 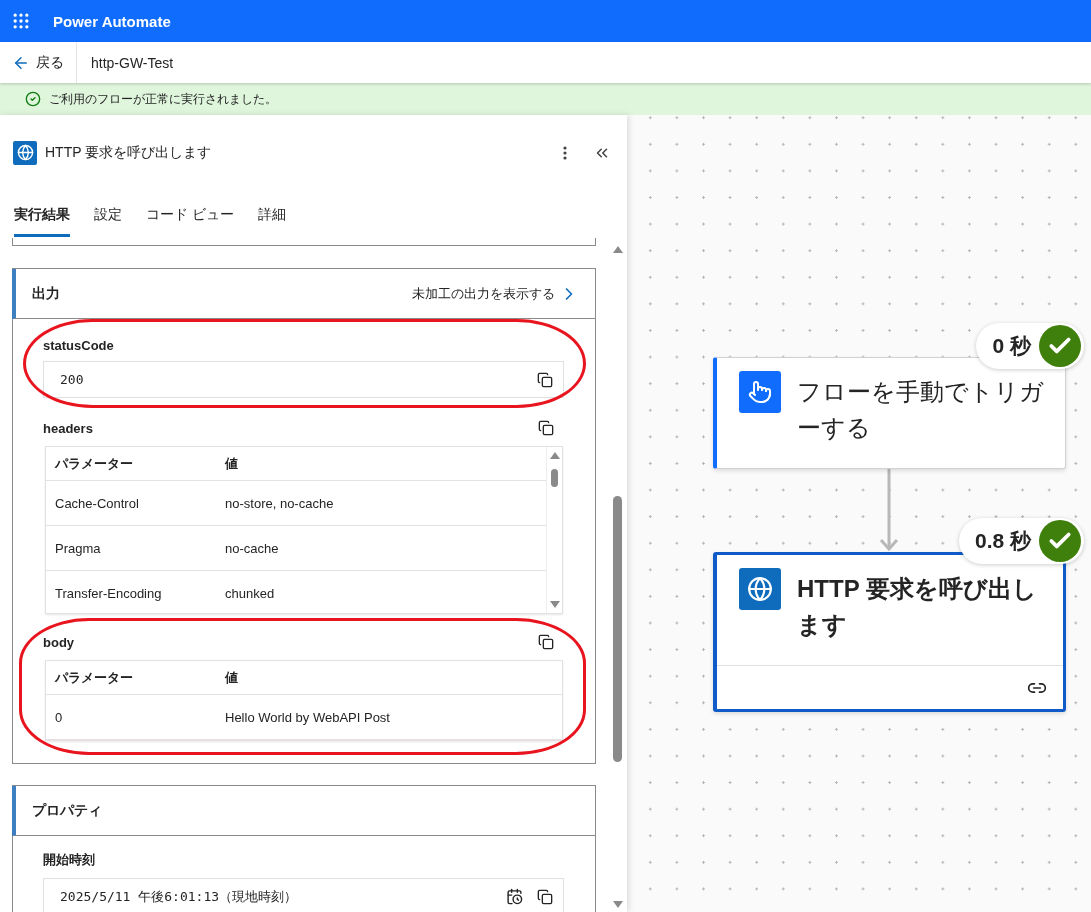 What do you see at coordinates (250, 593) in the screenshot?
I see `table-cell-text: chunked` at bounding box center [250, 593].